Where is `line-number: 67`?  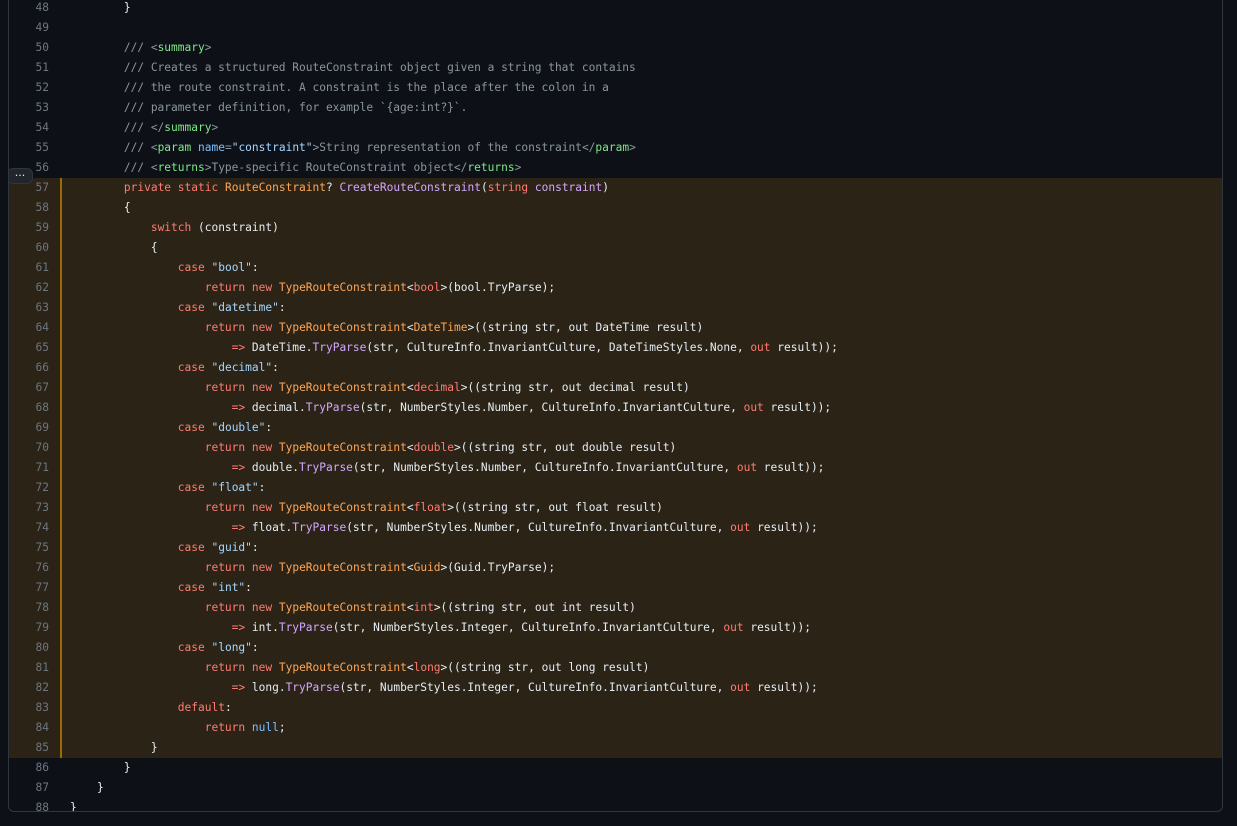
line-number: 67 is located at coordinates (29, 388).